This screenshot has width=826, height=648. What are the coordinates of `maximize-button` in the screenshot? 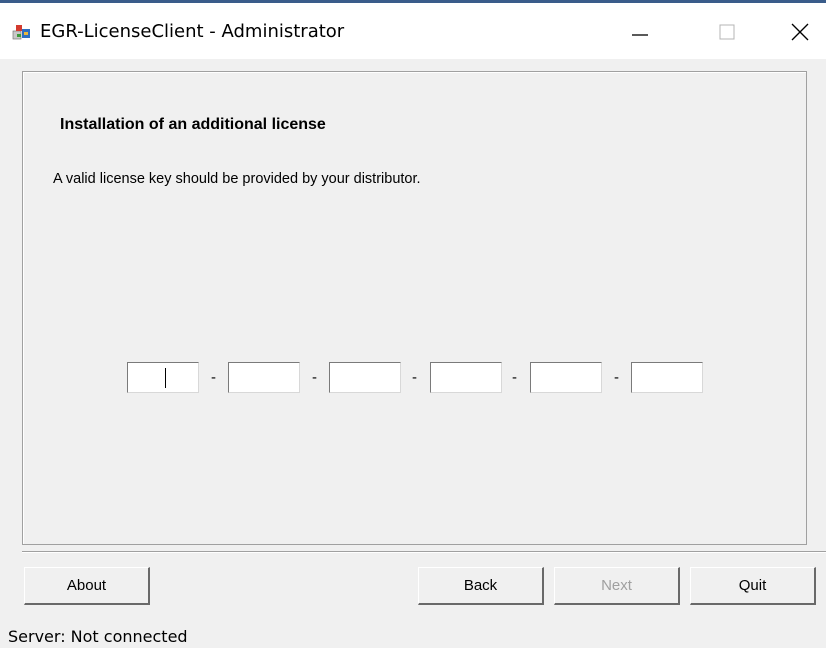 It's located at (726, 32).